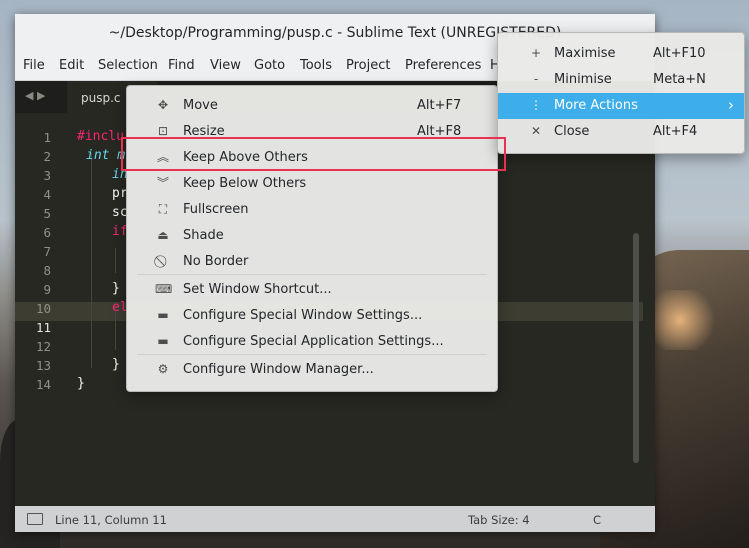 The image size is (749, 548). Describe the element at coordinates (216, 209) in the screenshot. I see `menu-item-label: Fullscreen` at that location.